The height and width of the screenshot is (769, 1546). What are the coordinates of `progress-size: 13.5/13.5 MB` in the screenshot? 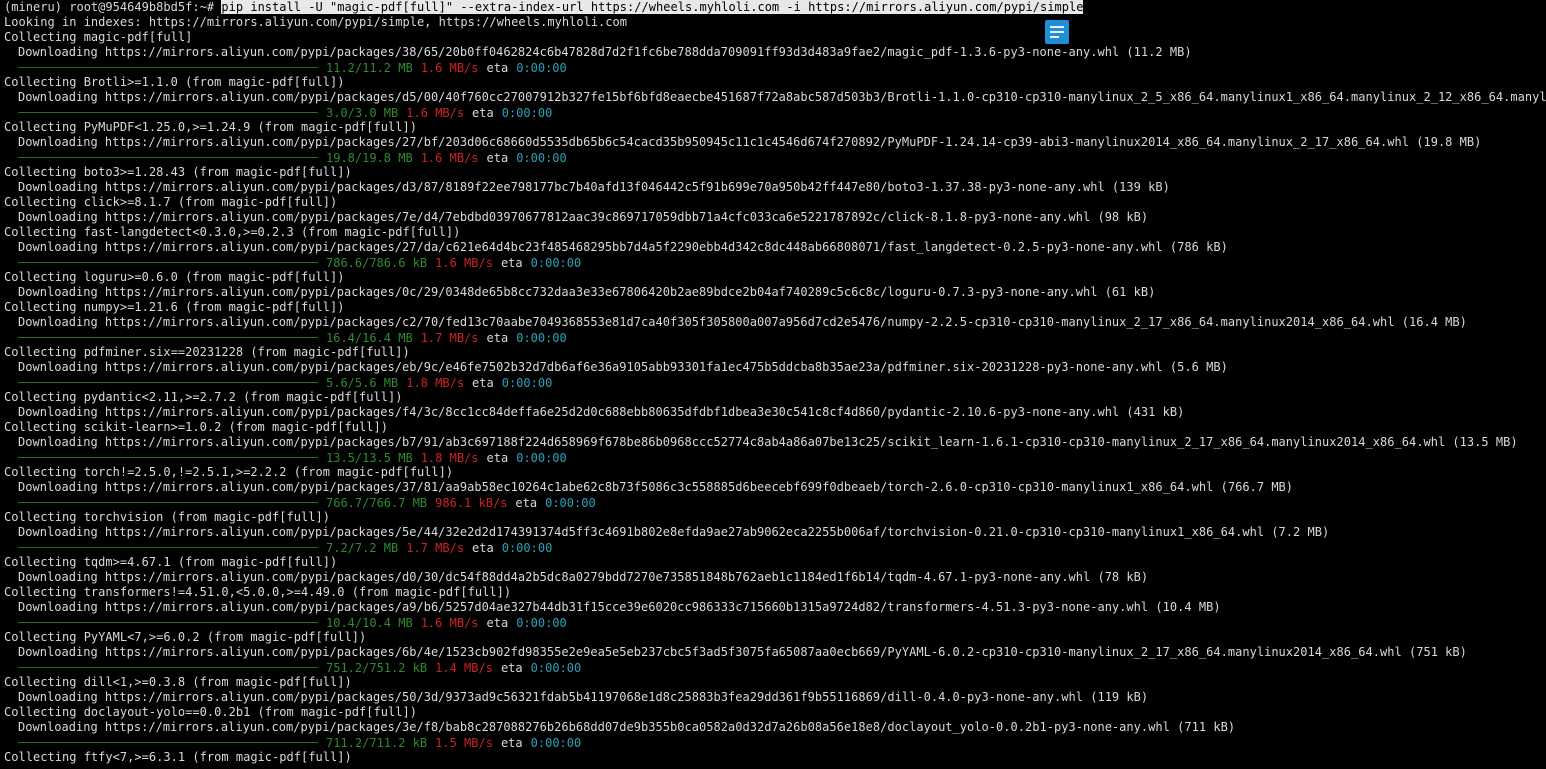 It's located at (369, 457).